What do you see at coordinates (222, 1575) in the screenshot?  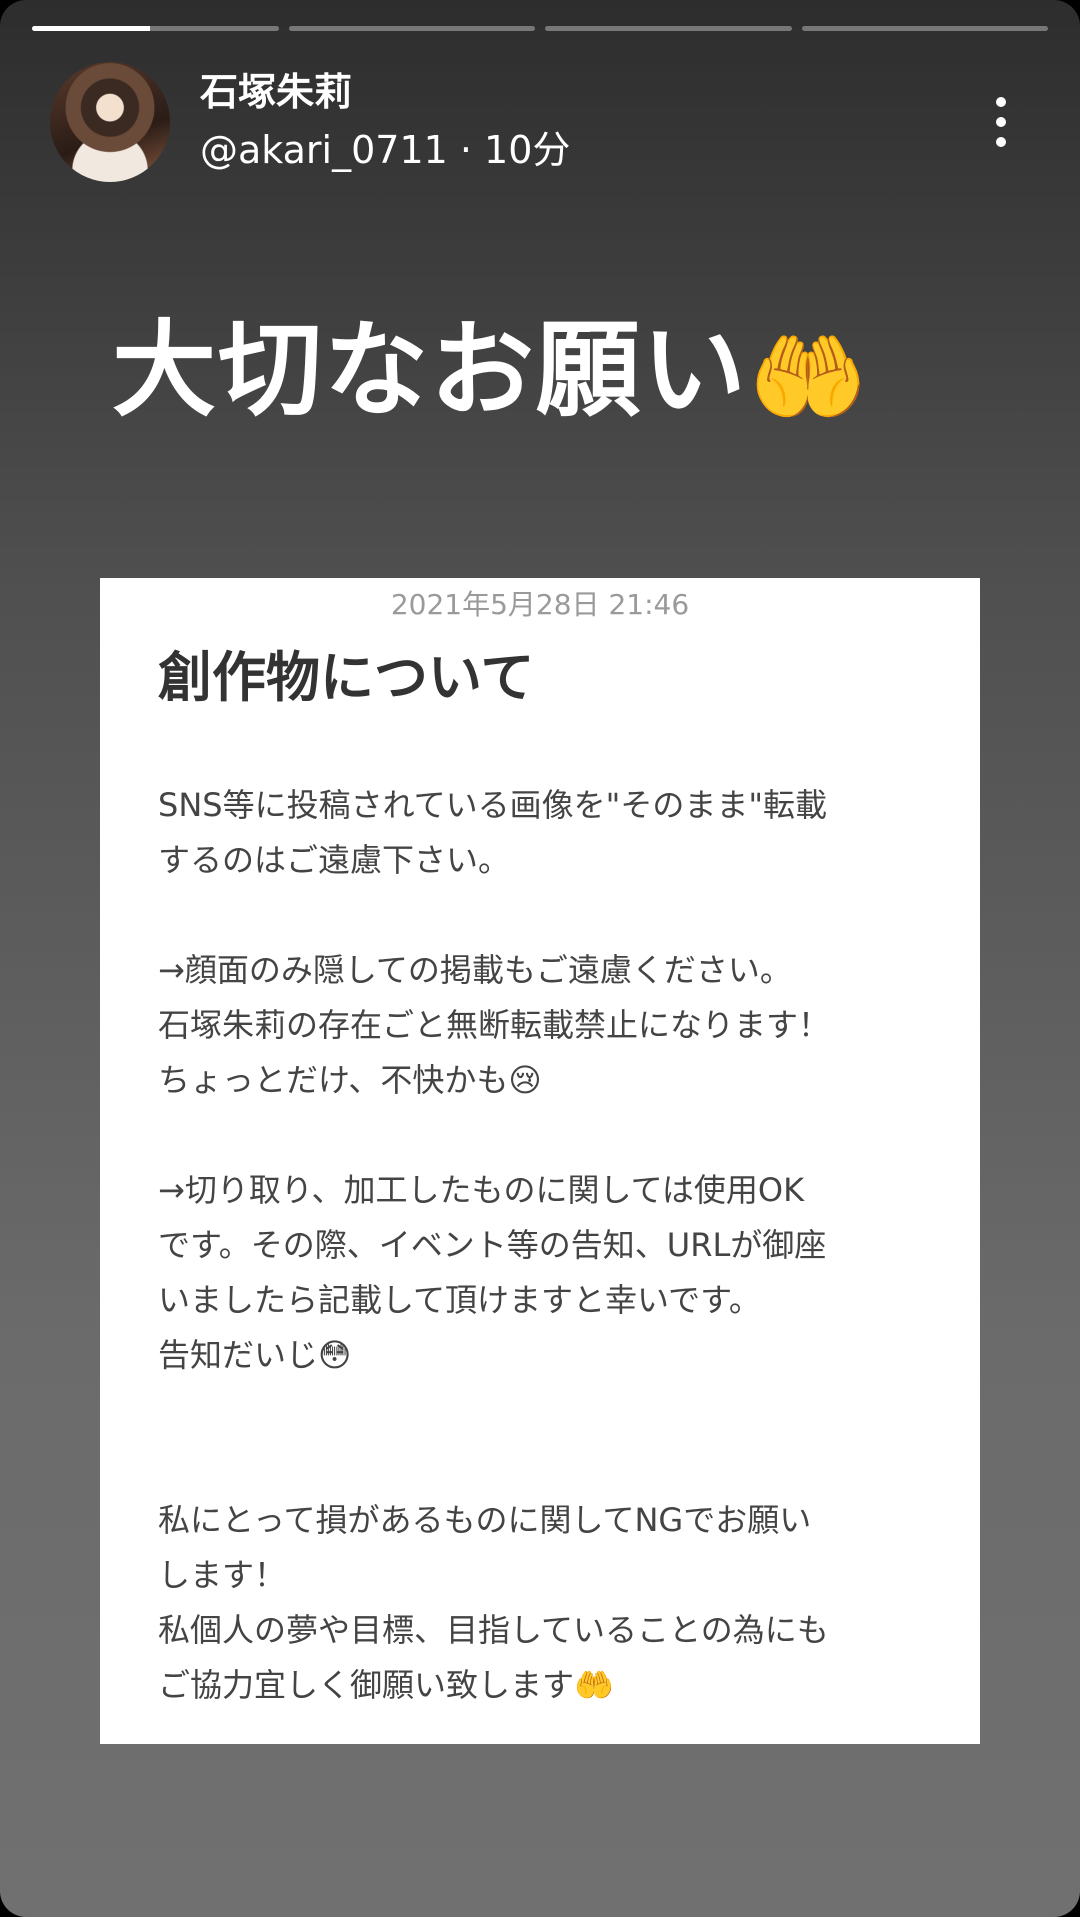 I see `post-body-line: します！` at bounding box center [222, 1575].